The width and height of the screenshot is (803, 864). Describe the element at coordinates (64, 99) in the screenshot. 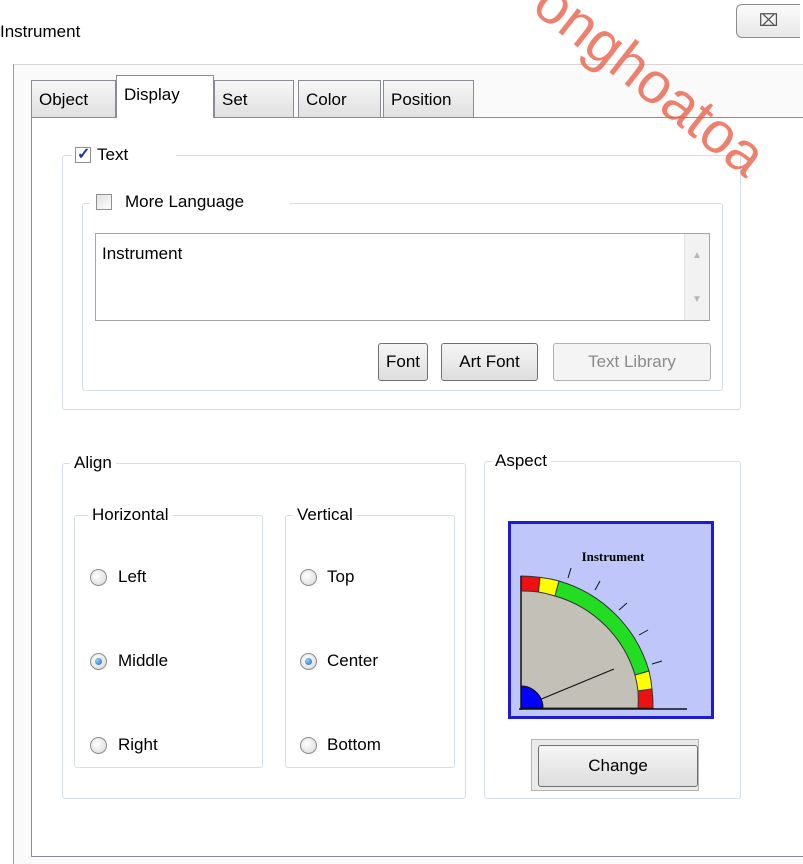

I see `tab-object-label: Object` at that location.